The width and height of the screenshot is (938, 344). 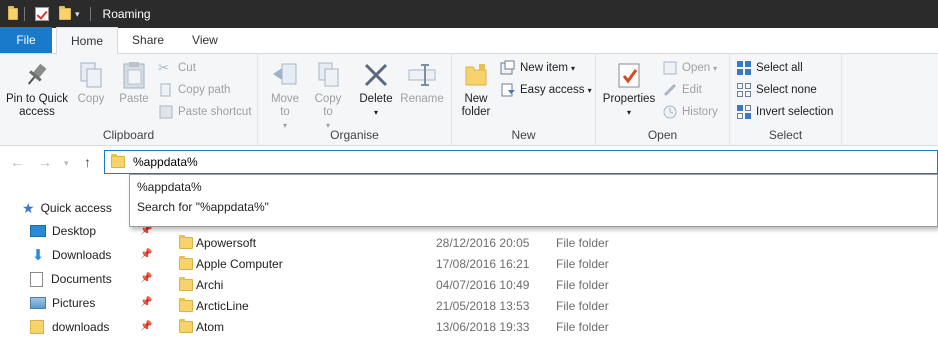 I want to click on file-name: Apple Computer, so click(x=239, y=263).